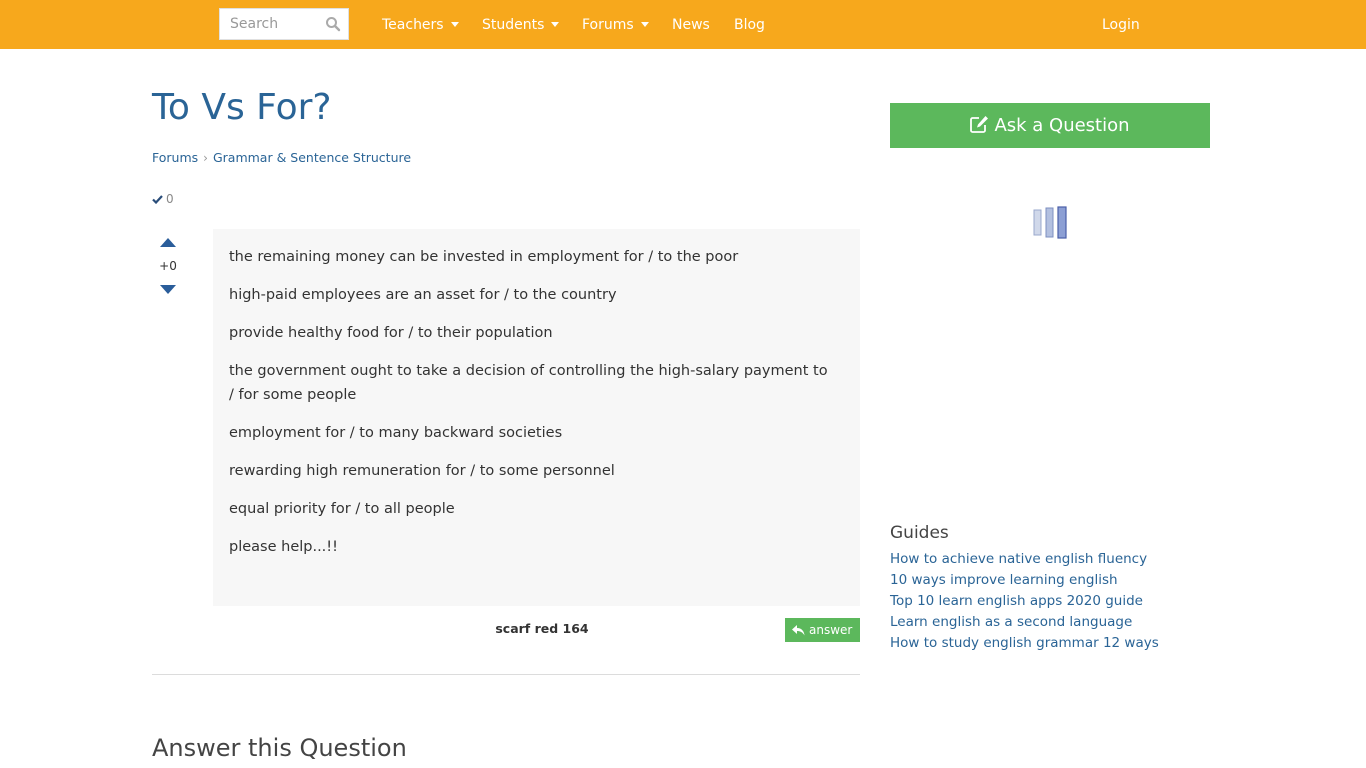 This screenshot has height=768, width=1366. I want to click on nav-students: Students, so click(521, 25).